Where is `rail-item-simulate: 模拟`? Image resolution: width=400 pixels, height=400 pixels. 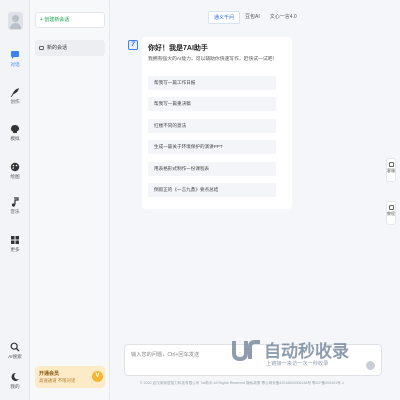 rail-item-simulate: 模拟 is located at coordinates (15, 133).